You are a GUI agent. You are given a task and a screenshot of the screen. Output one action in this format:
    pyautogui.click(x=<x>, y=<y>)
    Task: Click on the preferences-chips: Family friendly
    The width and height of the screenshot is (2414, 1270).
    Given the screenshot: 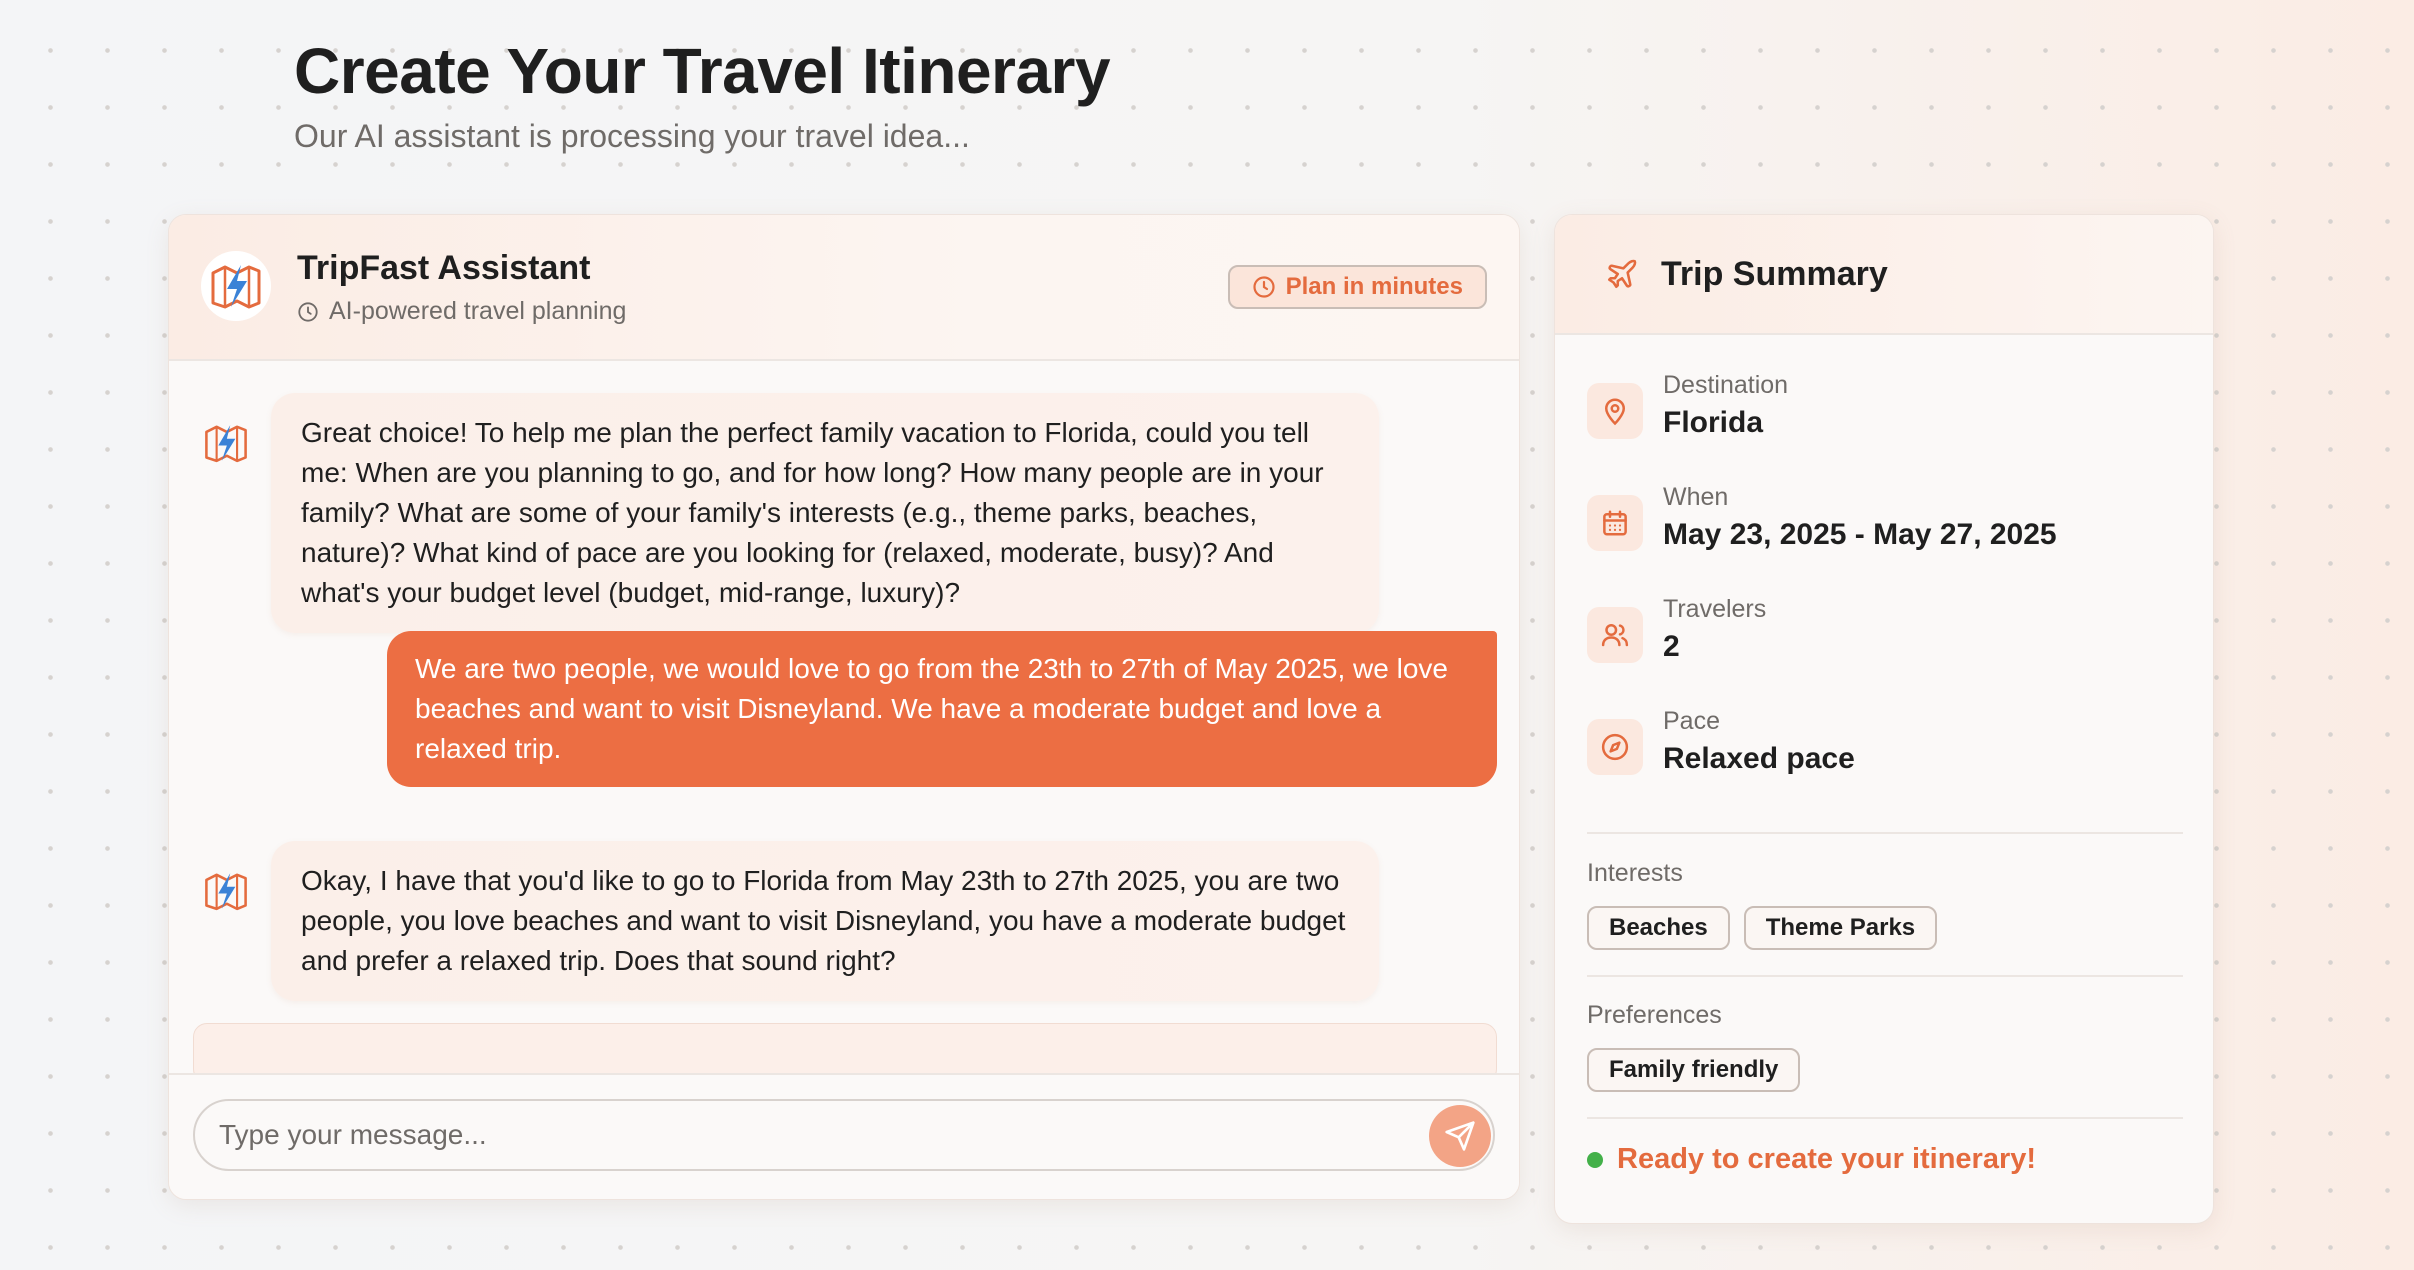 What is the action you would take?
    pyautogui.click(x=1694, y=1070)
    